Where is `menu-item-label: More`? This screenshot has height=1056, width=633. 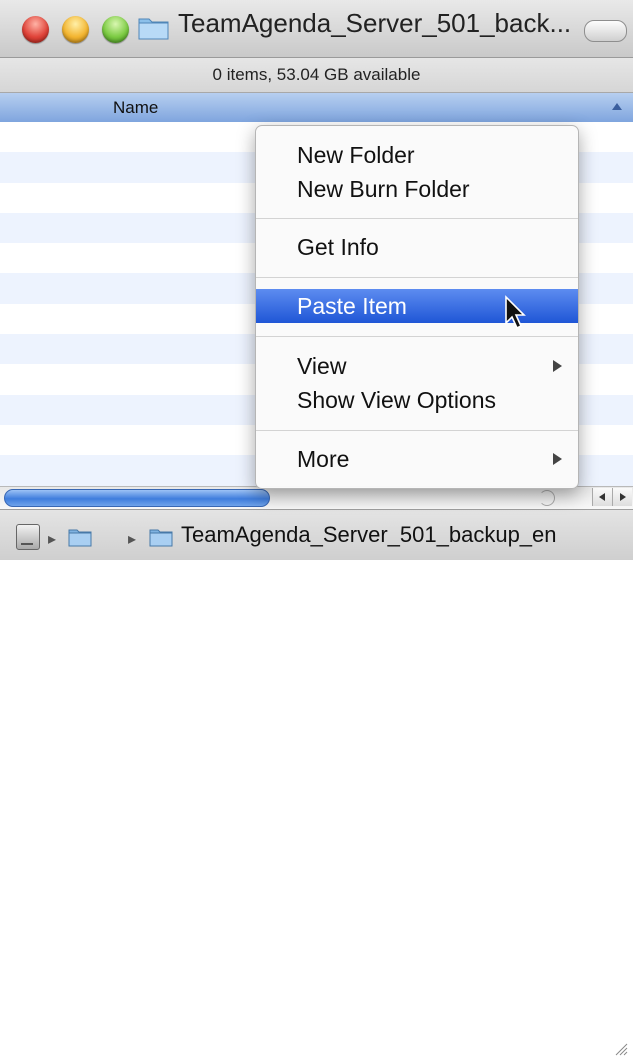 menu-item-label: More is located at coordinates (323, 459).